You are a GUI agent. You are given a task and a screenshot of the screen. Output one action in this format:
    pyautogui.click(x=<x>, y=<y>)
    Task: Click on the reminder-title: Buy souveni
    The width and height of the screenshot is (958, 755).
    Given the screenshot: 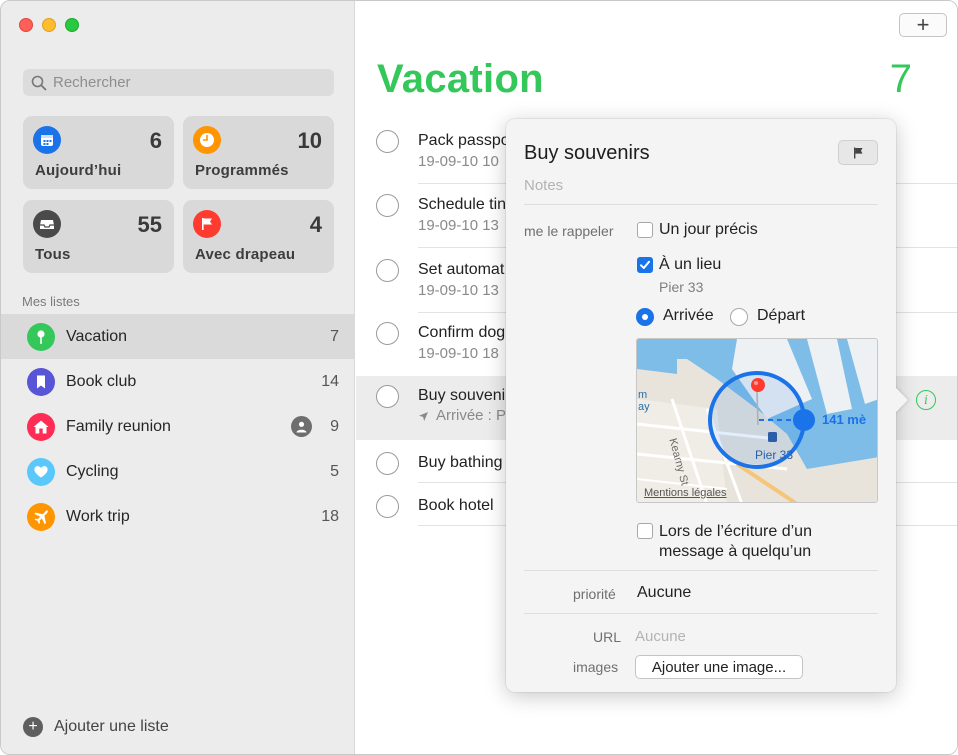 What is the action you would take?
    pyautogui.click(x=462, y=395)
    